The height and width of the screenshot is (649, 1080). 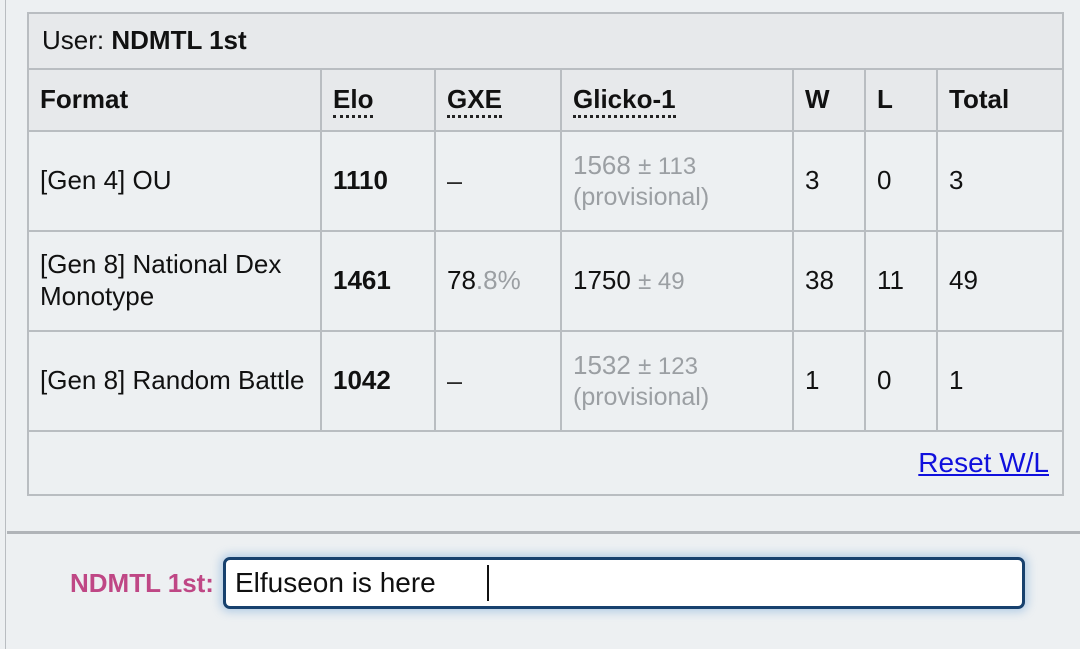 I want to click on cell-gxe-fraction: .8%, so click(x=498, y=280).